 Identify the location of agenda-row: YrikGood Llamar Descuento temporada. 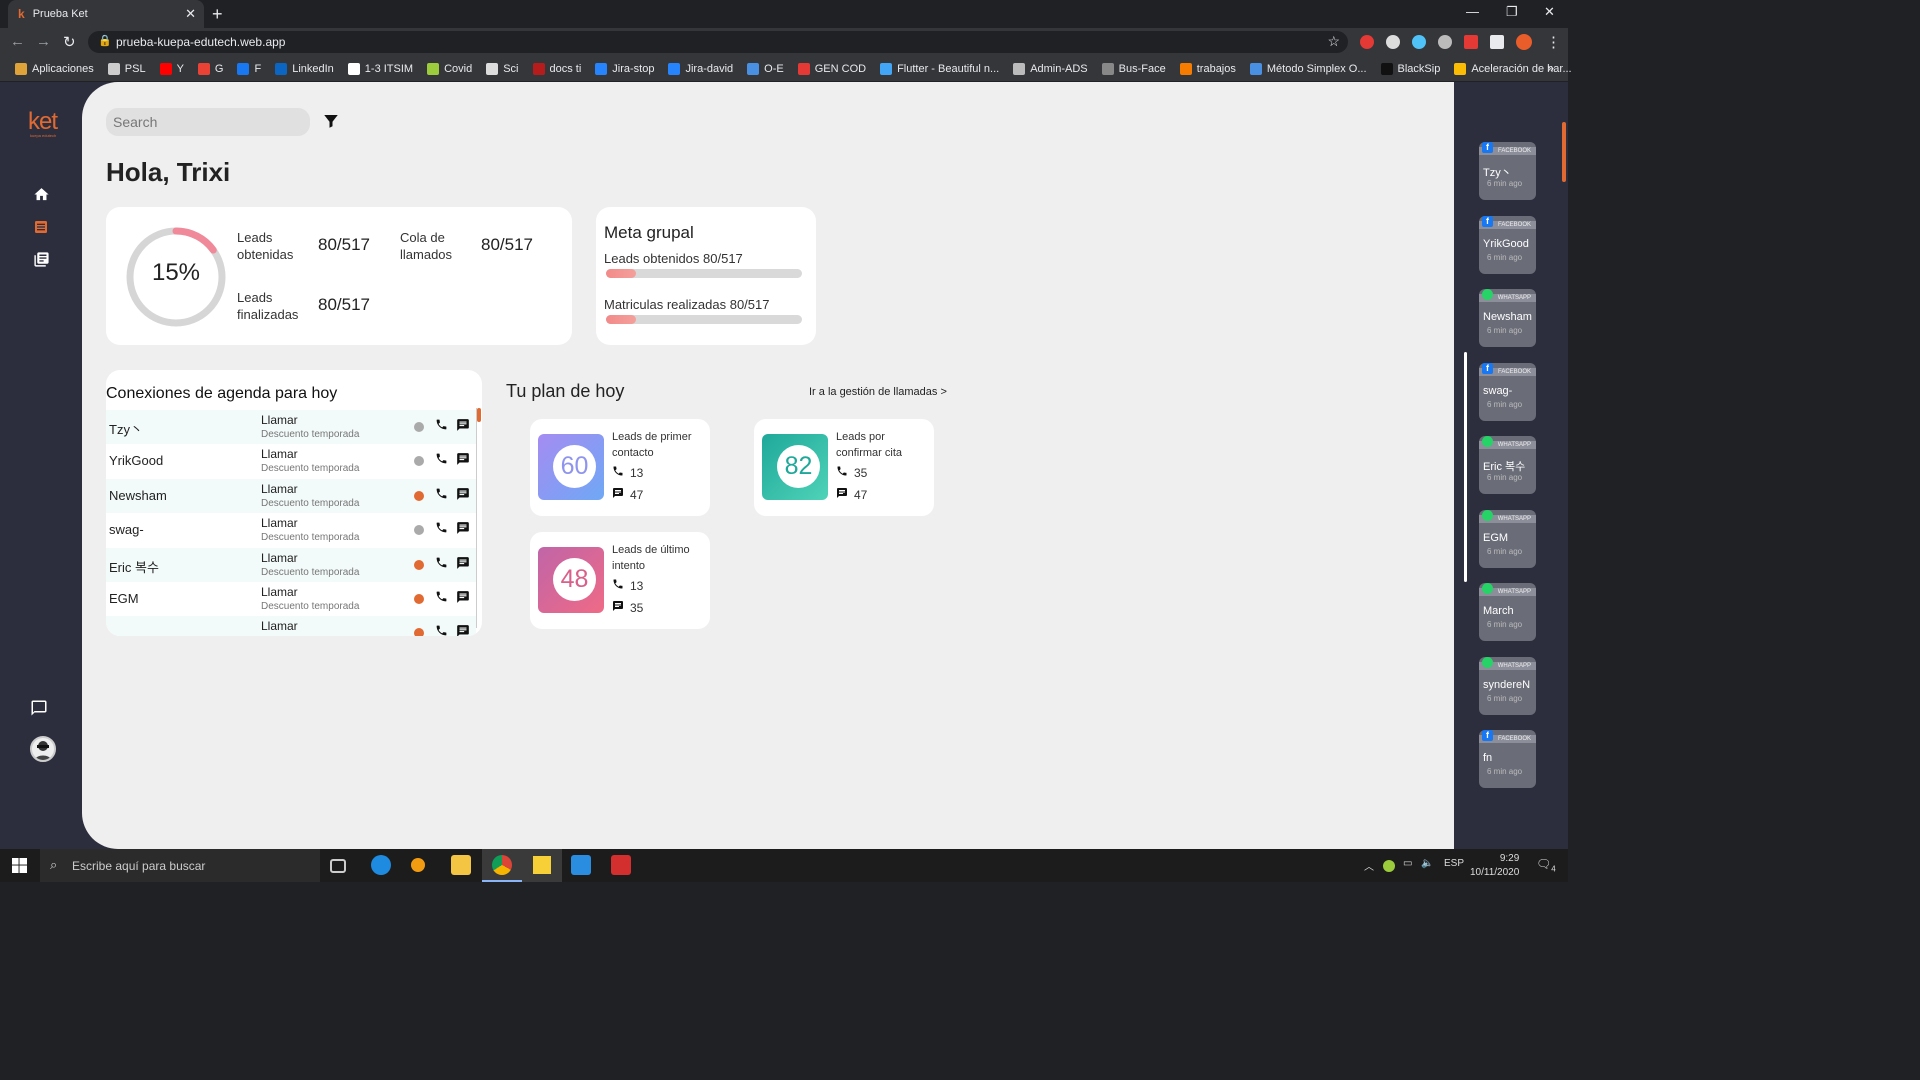
(291, 461).